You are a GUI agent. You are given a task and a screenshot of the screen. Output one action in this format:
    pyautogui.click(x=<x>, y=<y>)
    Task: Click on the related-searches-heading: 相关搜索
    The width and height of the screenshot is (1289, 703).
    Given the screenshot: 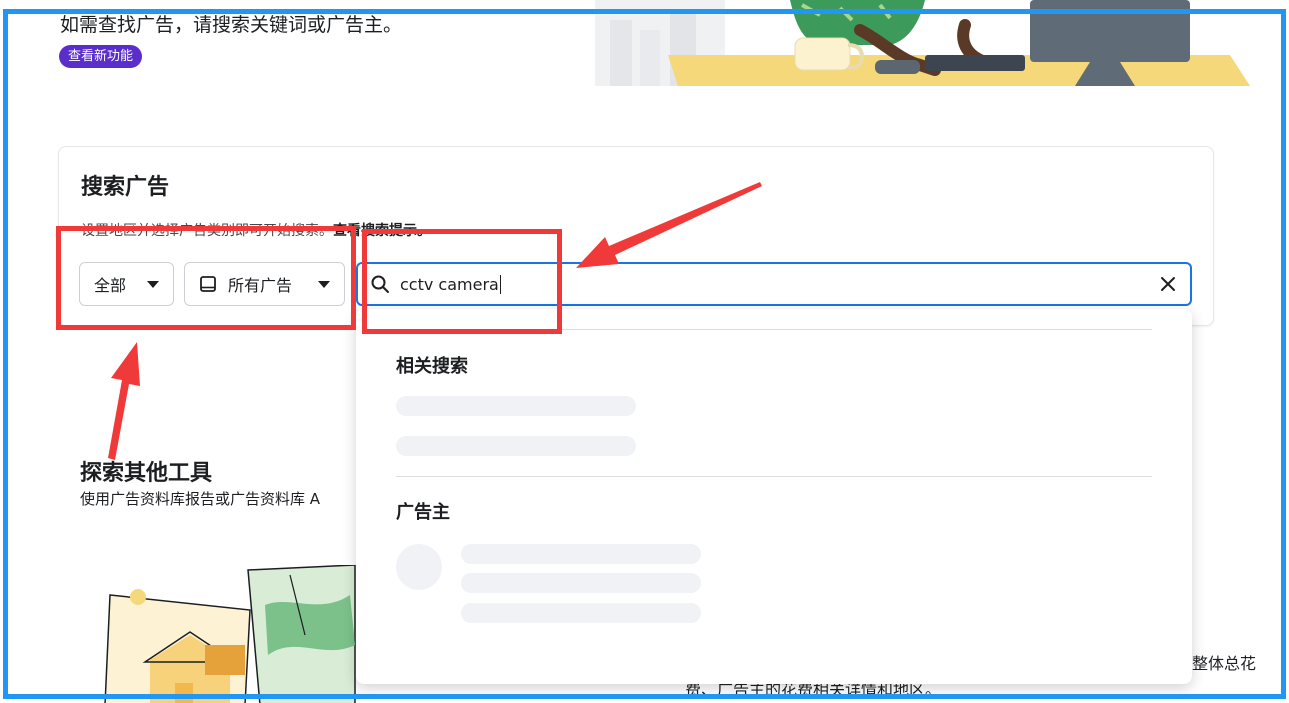 What is the action you would take?
    pyautogui.click(x=432, y=366)
    